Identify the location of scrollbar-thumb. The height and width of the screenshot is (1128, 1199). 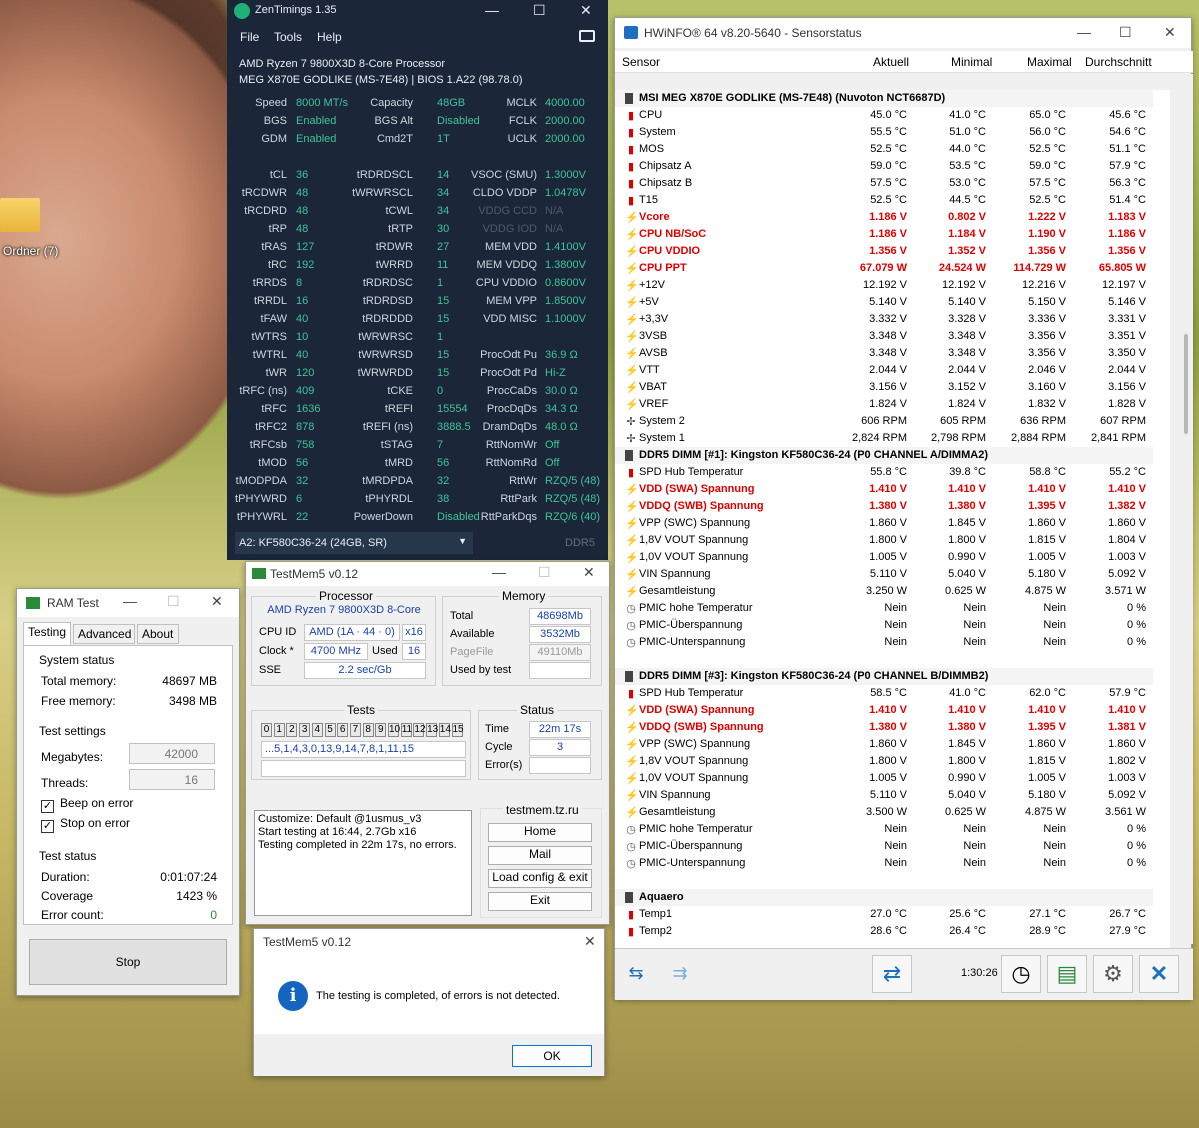
(1186, 384).